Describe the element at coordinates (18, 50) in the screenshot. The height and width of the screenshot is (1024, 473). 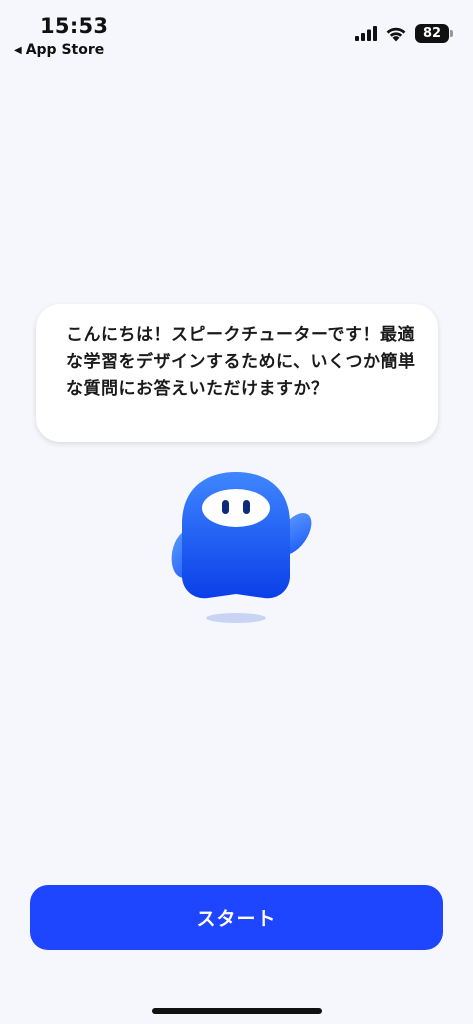
I see `back-triangle-icon: ◀` at that location.